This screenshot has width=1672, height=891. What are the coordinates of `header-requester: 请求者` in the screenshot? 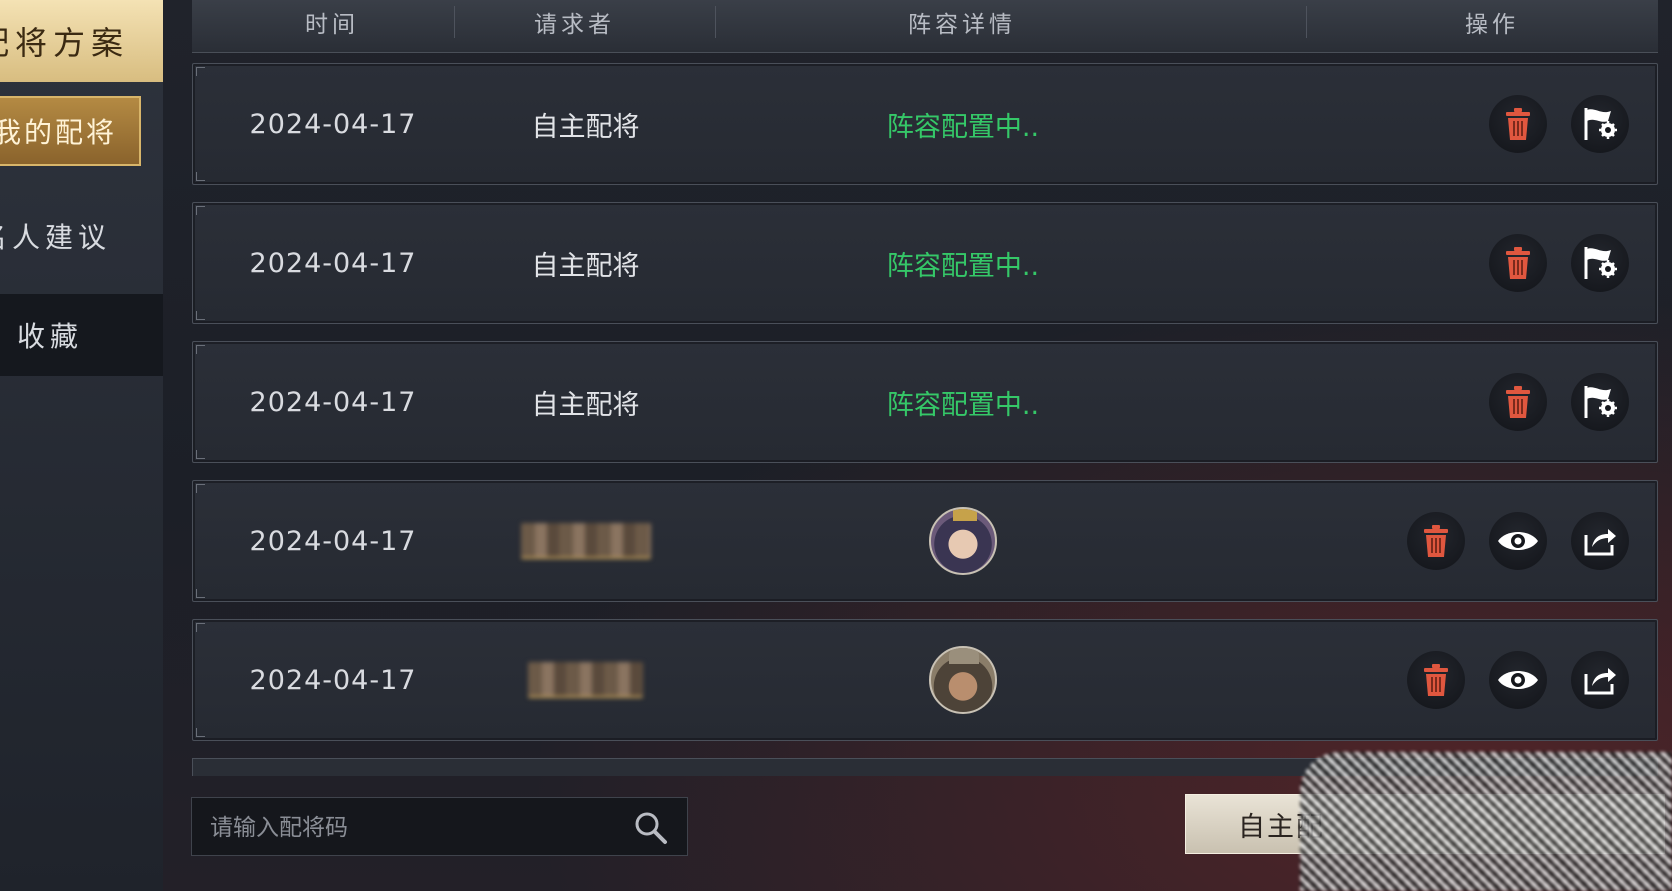 It's located at (574, 25).